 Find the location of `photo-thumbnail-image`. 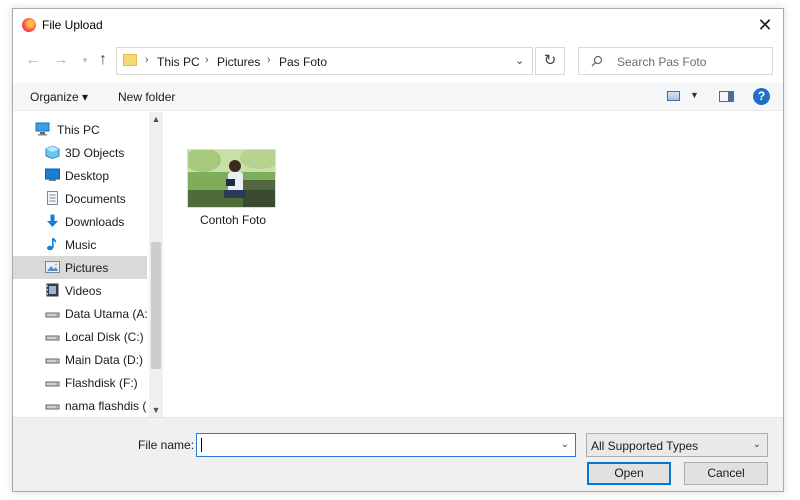

photo-thumbnail-image is located at coordinates (231, 178).